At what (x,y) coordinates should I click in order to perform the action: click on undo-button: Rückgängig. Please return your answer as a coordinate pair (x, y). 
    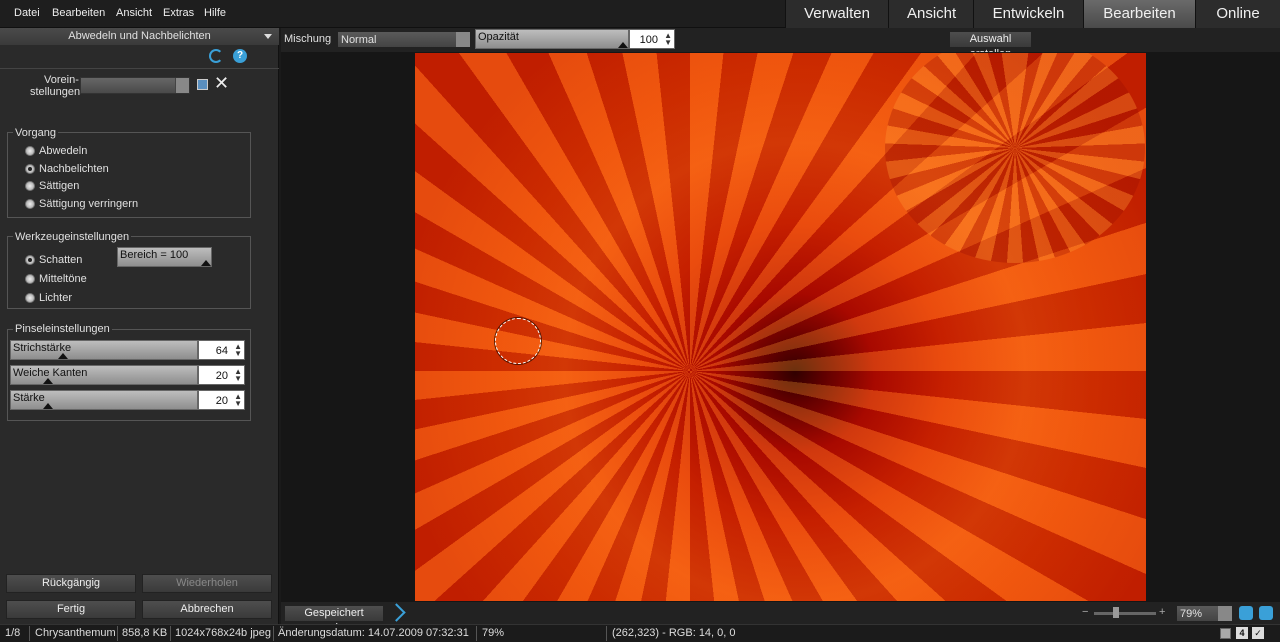
    Looking at the image, I should click on (71, 583).